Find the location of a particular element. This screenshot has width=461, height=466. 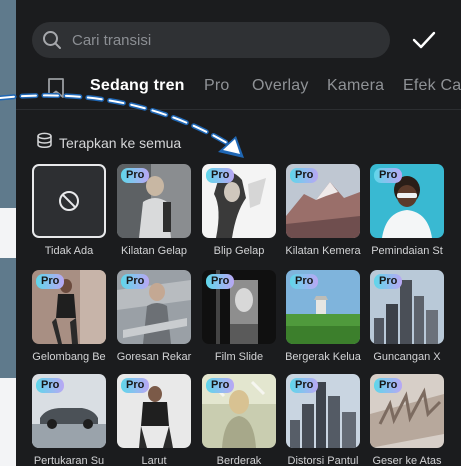

transition-item-goresan: Pro Goresan Rekar is located at coordinates (154, 318).